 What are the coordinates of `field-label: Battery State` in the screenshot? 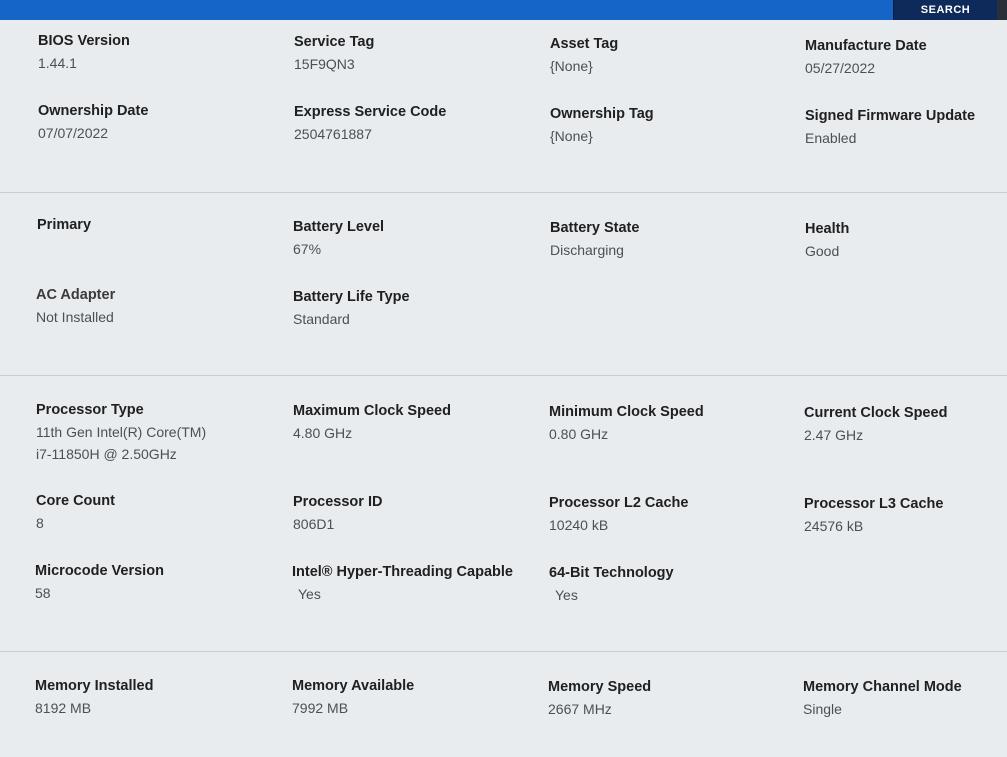 It's located at (595, 228).